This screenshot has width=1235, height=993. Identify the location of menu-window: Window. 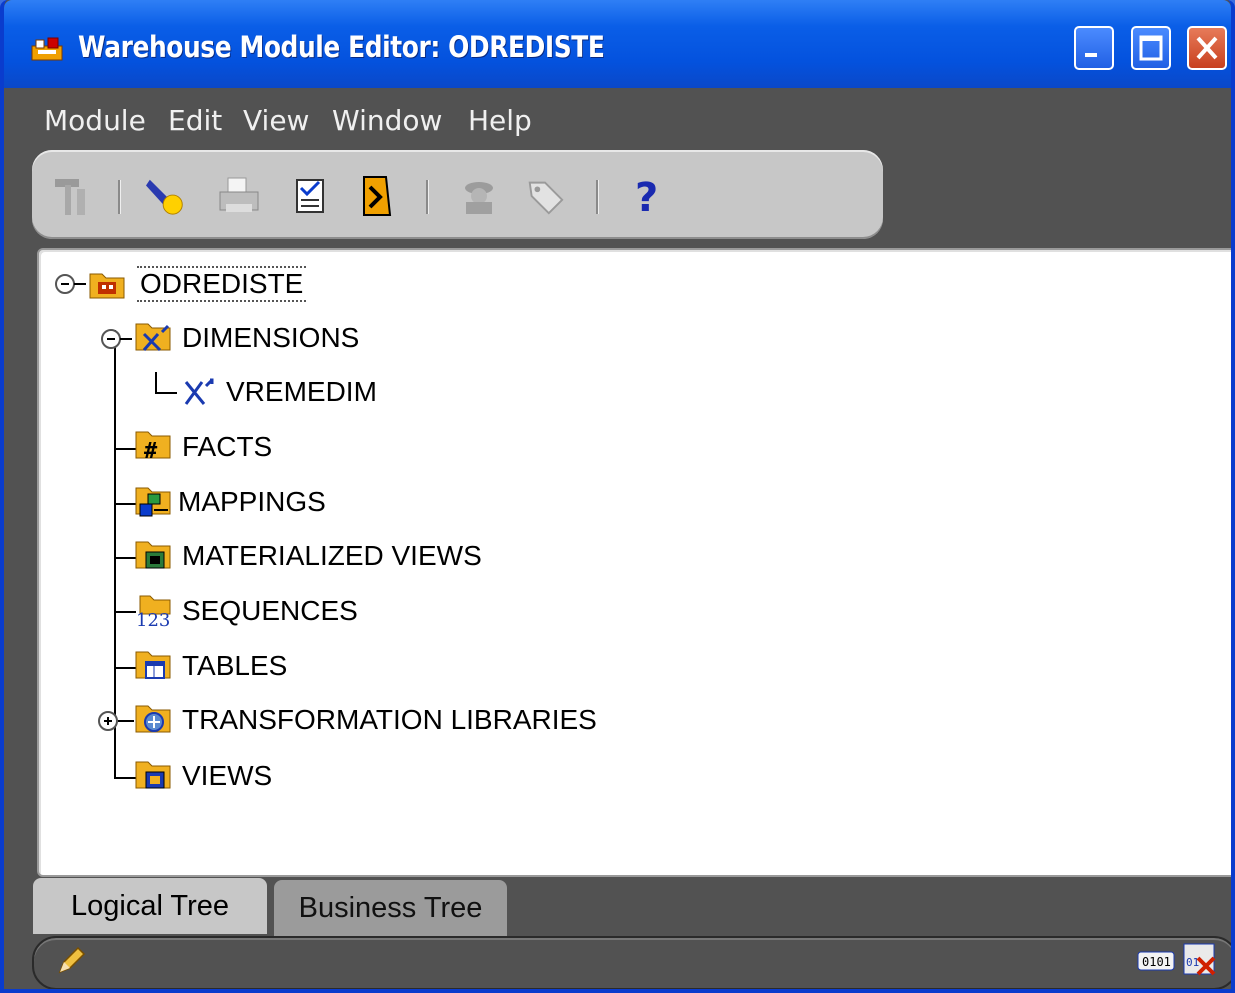
(387, 120).